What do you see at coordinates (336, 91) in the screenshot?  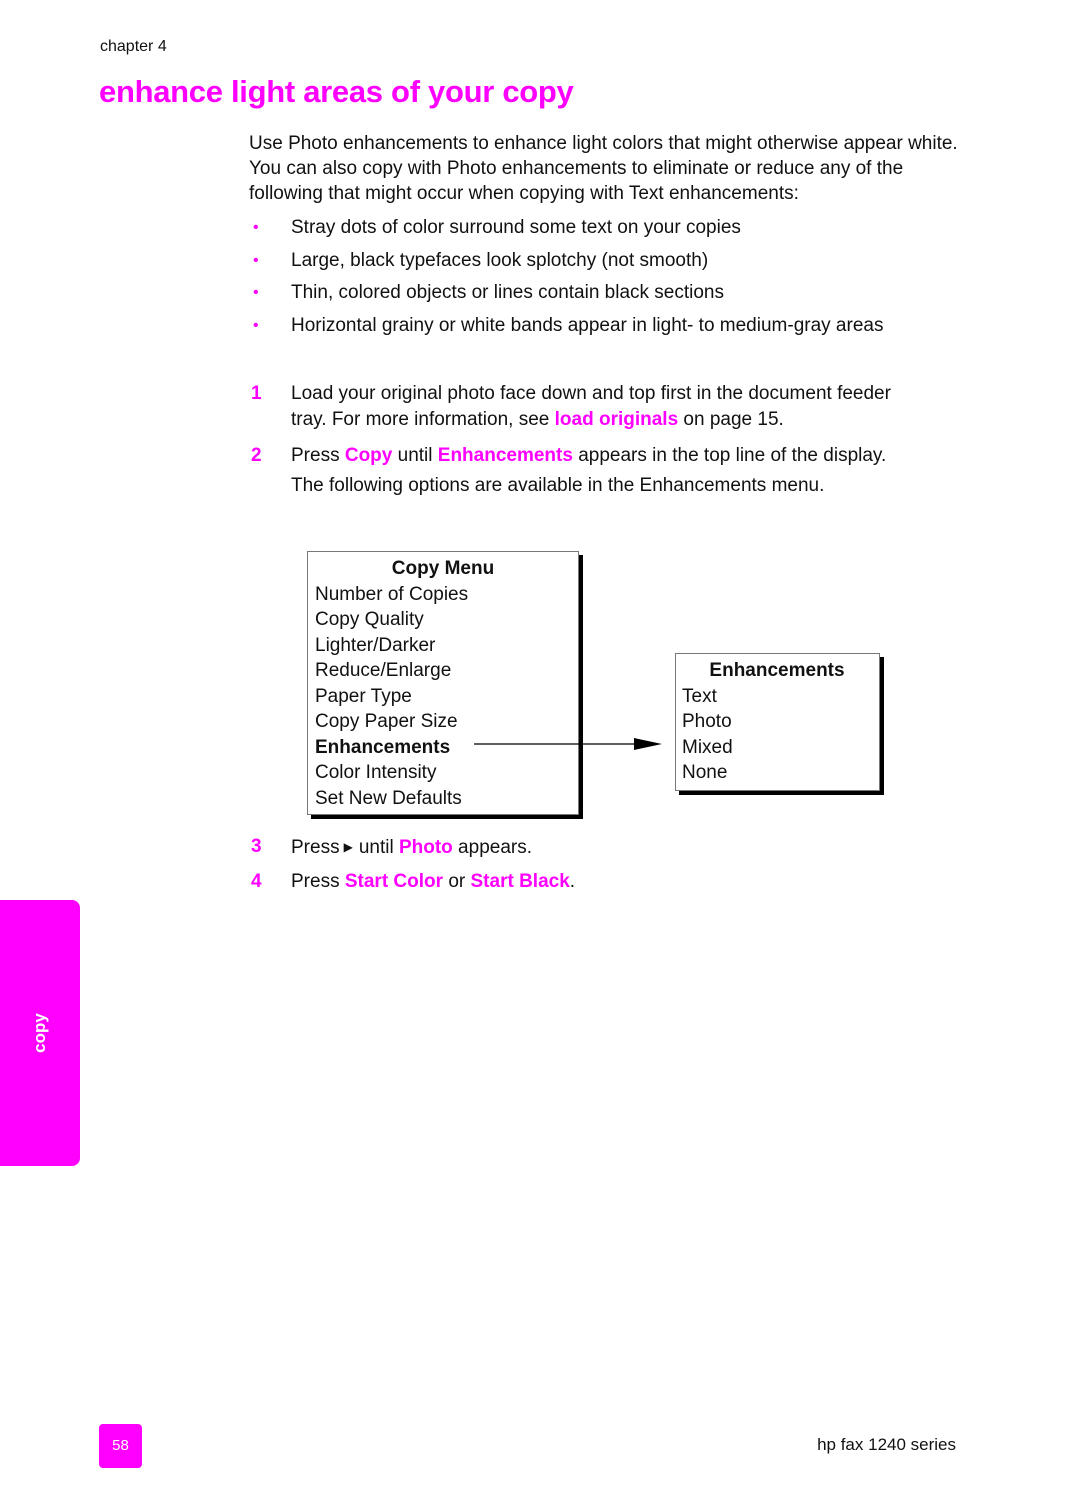 I see `page-title: enhance light areas of your copy` at bounding box center [336, 91].